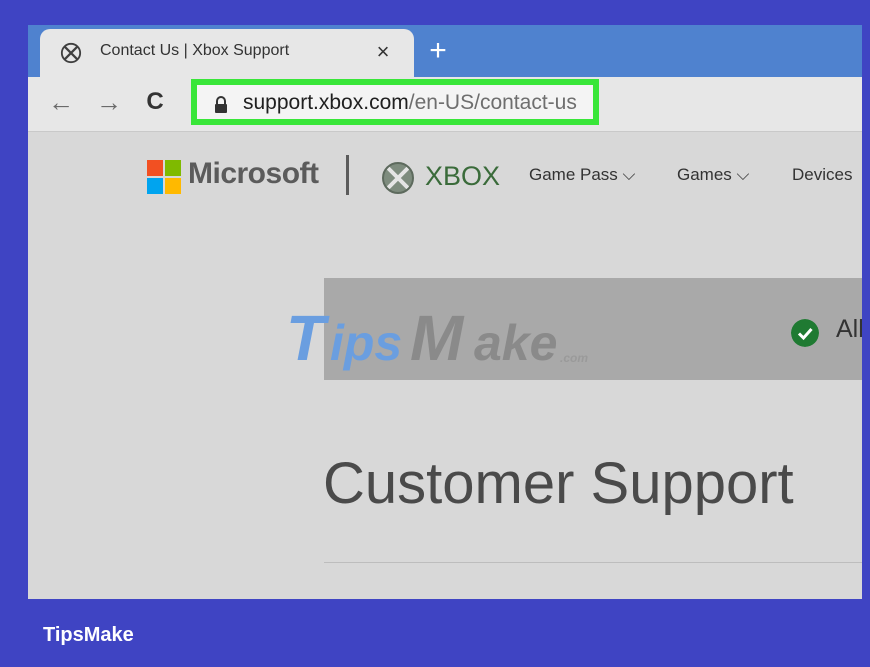  What do you see at coordinates (109, 102) in the screenshot?
I see `forward-icon: →` at bounding box center [109, 102].